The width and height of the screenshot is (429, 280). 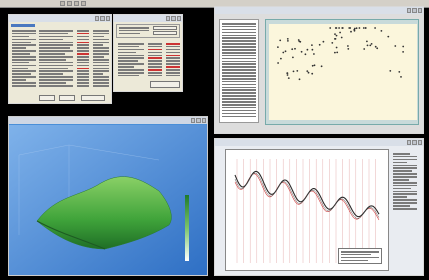 I want to click on apply-button, so click(x=47, y=98).